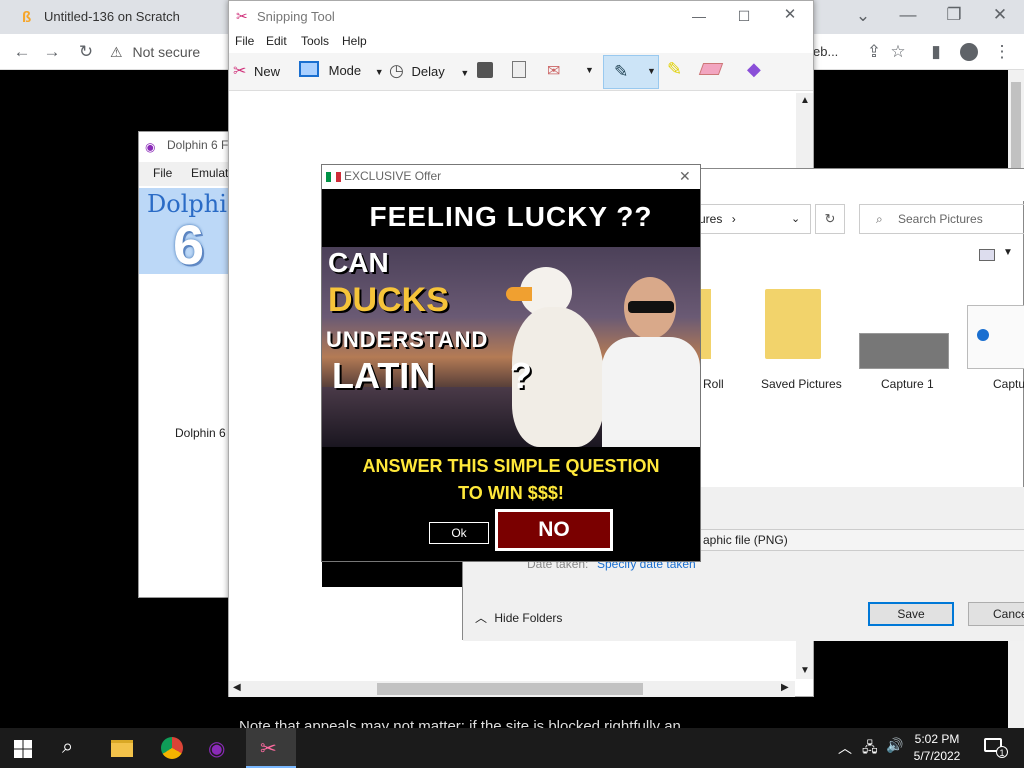  Describe the element at coordinates (716, 340) in the screenshot. I see `folder-item-camera-roll: Roll` at that location.